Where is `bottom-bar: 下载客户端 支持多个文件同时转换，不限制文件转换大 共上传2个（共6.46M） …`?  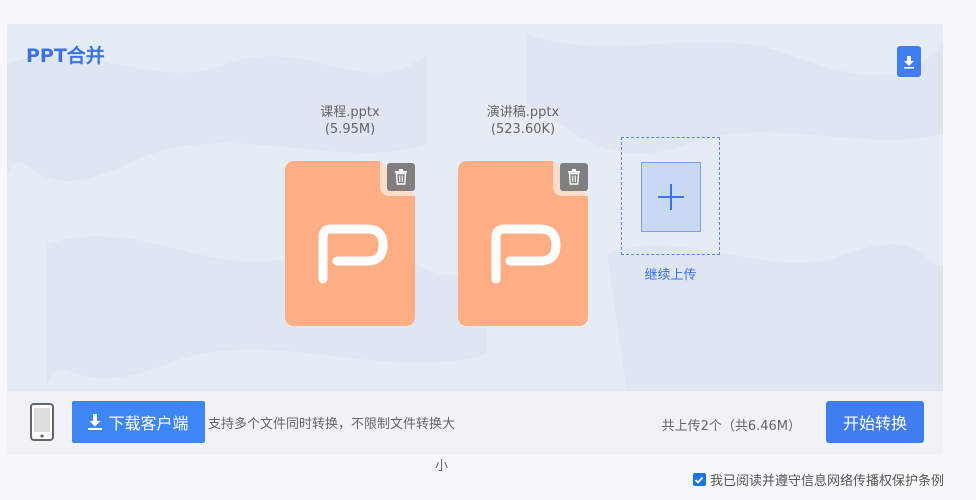
bottom-bar: 下载客户端 支持多个文件同时转换，不限制文件转换大 共上传2个（共6.46M） … is located at coordinates (475, 422).